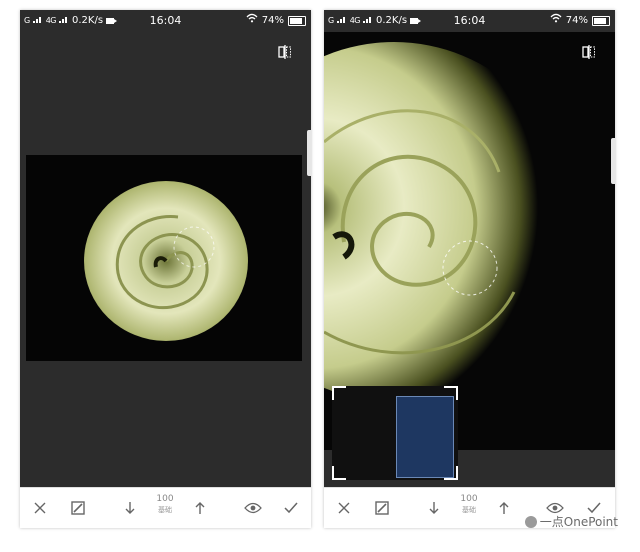 This screenshot has height=552, width=640. Describe the element at coordinates (291, 508) in the screenshot. I see `check-icon` at that location.